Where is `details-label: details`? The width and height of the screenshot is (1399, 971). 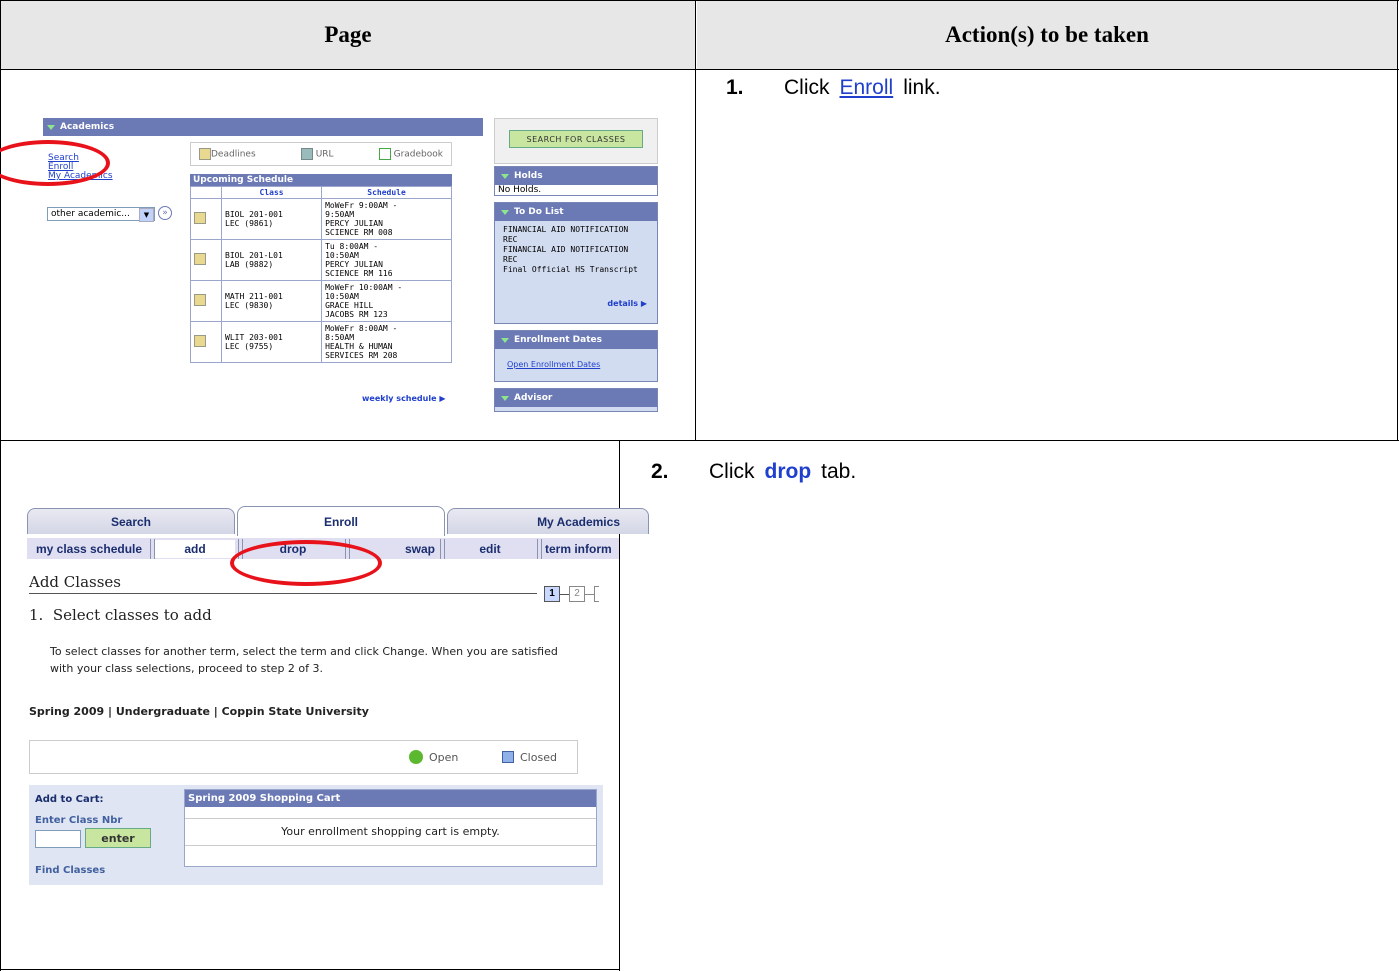
details-label: details is located at coordinates (623, 303).